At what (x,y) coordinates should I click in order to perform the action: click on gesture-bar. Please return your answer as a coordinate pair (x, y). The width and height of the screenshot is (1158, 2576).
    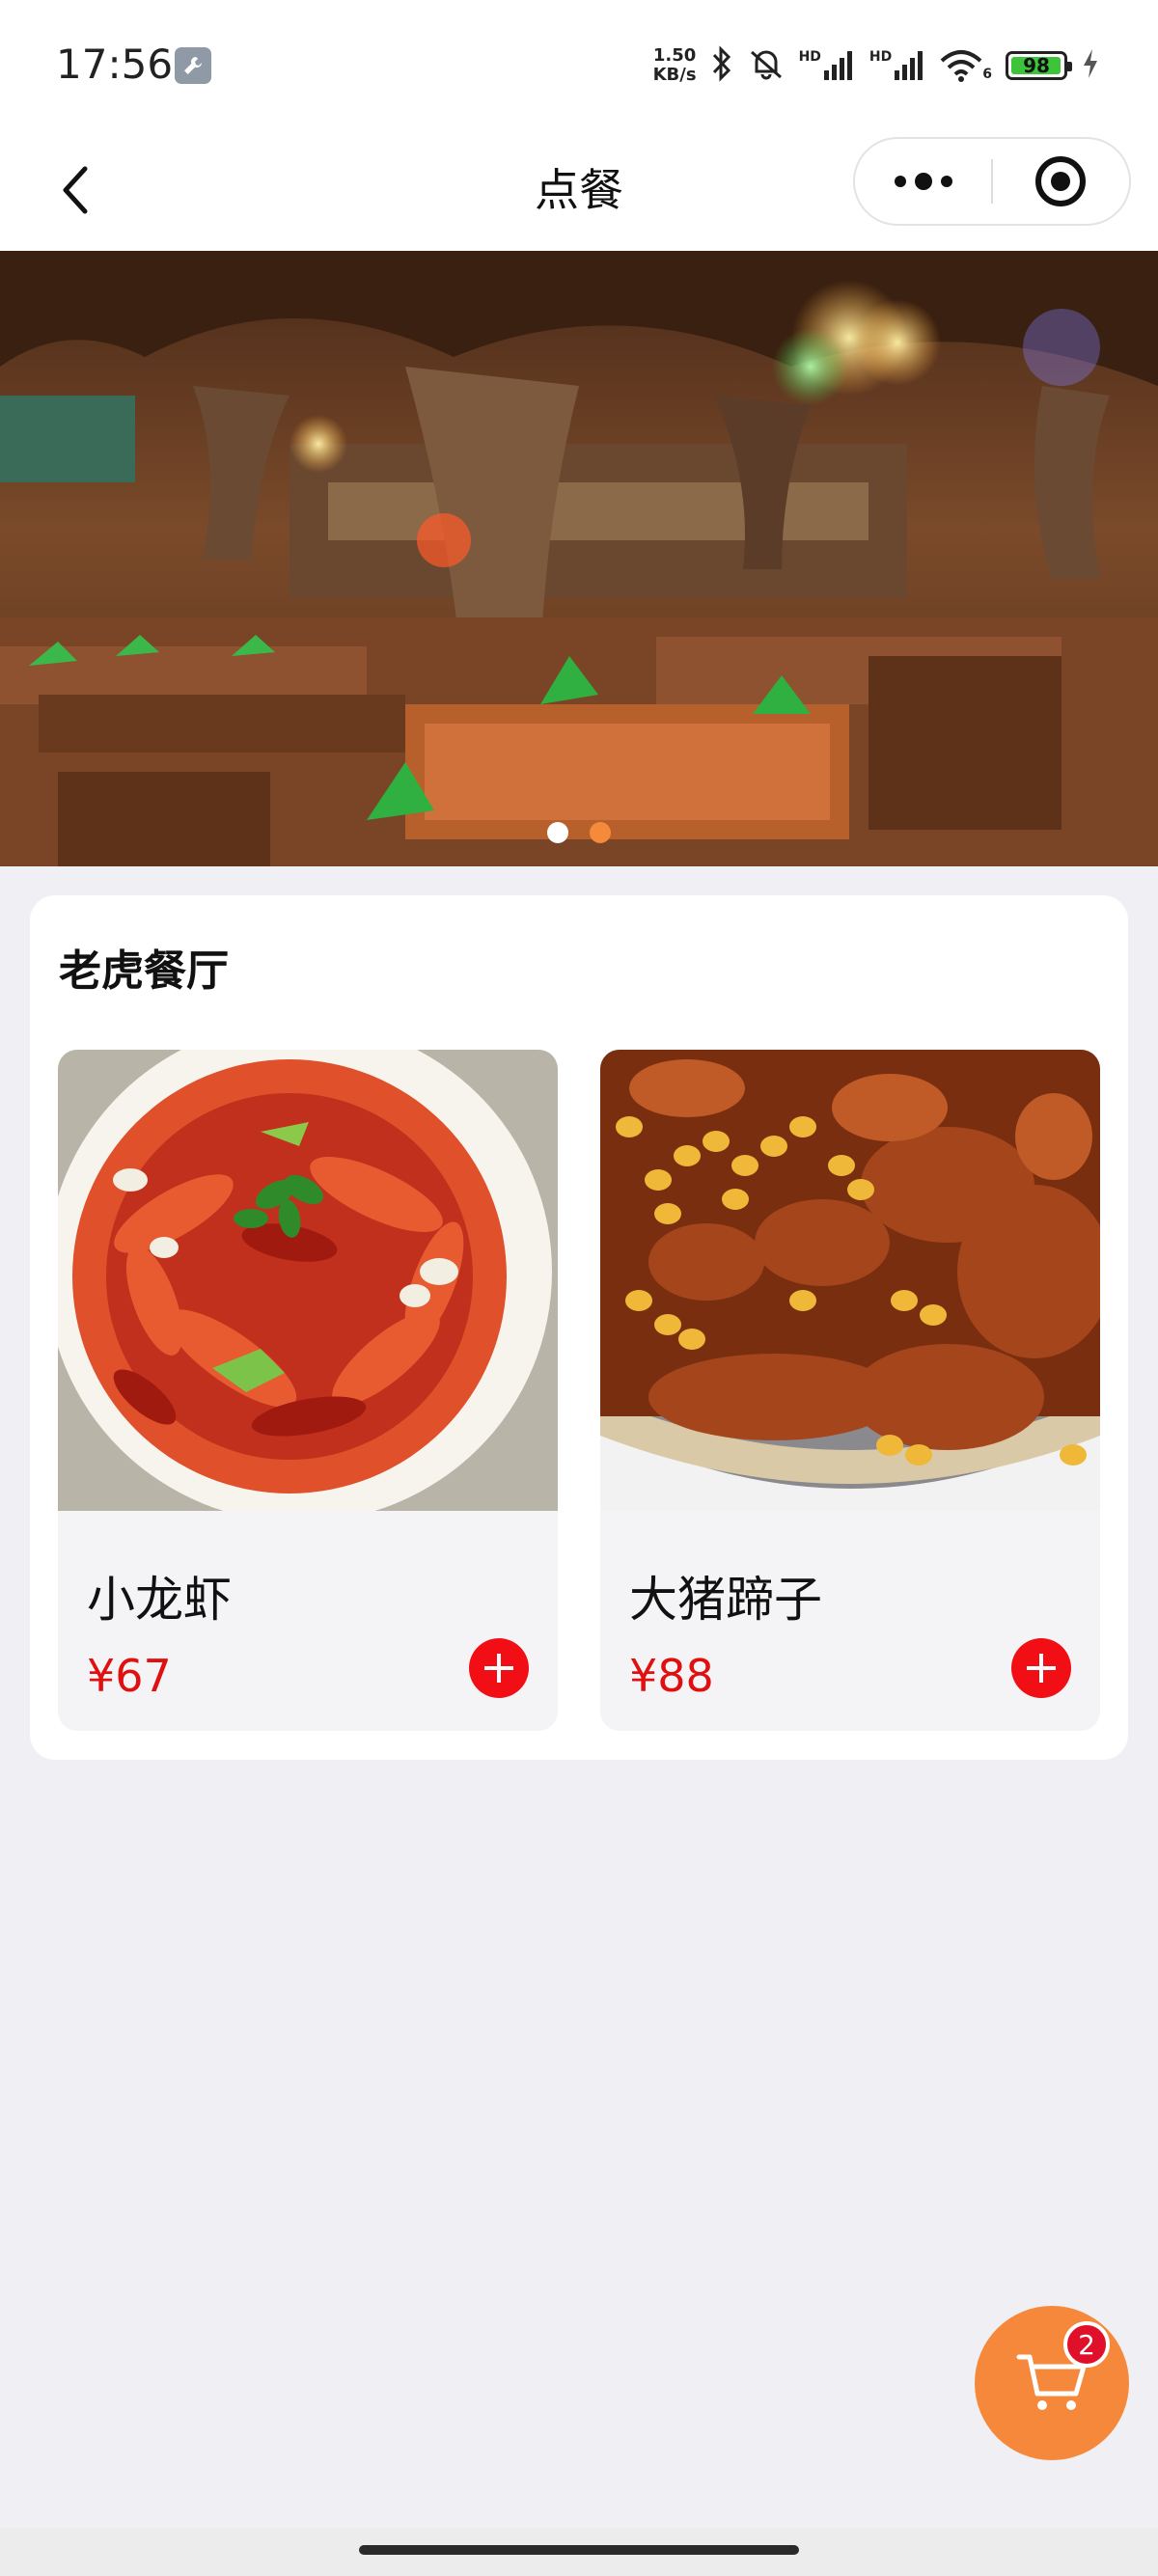
    Looking at the image, I should click on (579, 2552).